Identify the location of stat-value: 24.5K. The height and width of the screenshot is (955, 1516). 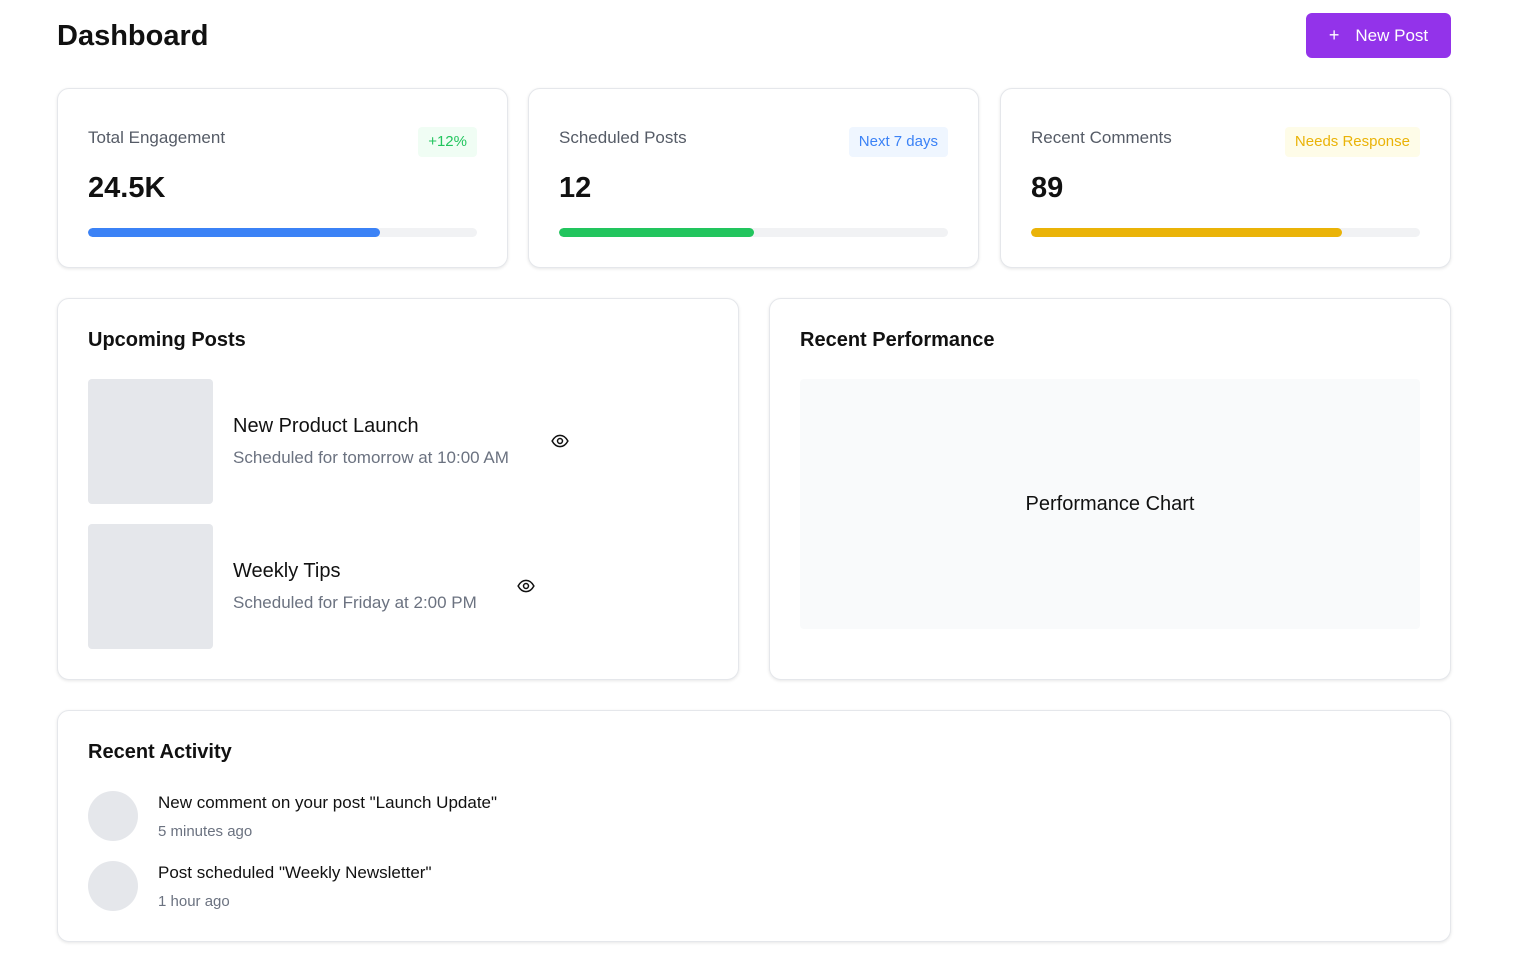
(127, 188).